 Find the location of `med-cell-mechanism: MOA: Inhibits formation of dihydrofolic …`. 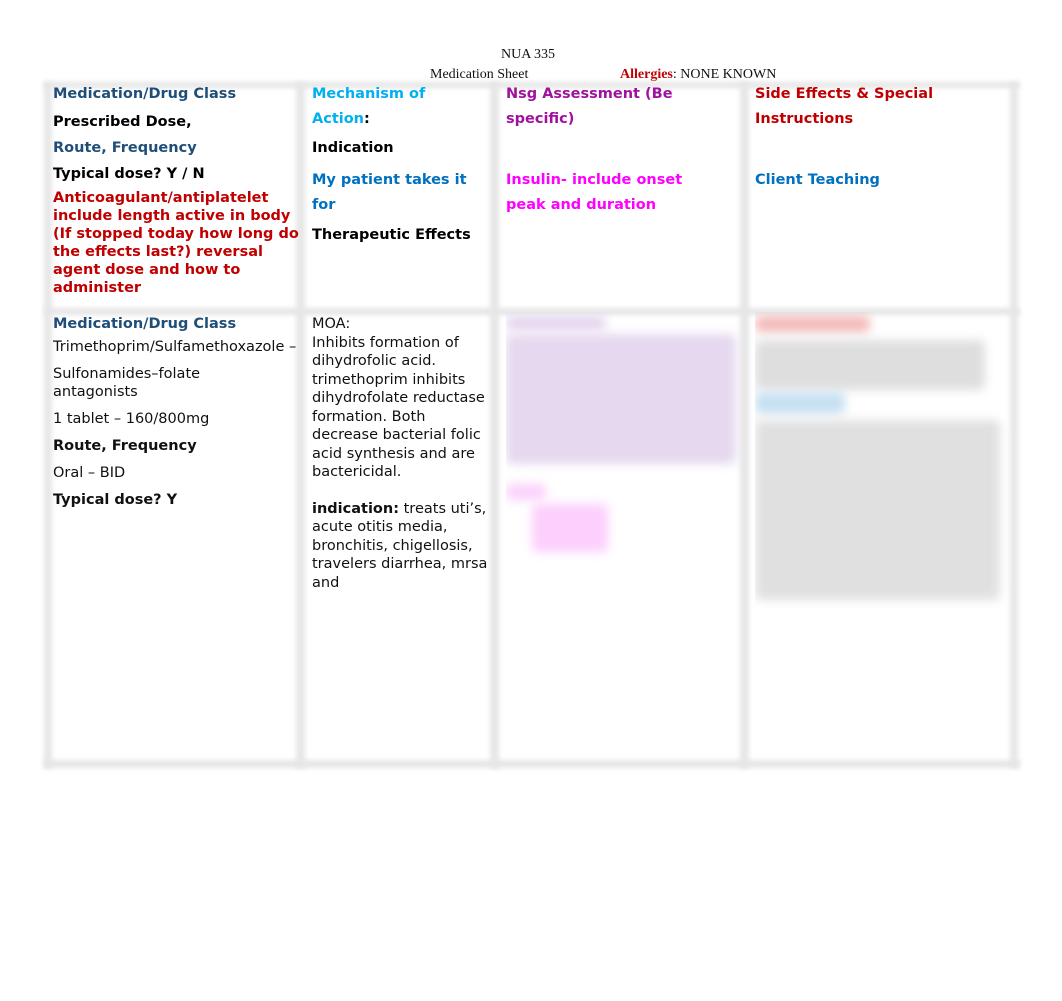

med-cell-mechanism: MOA: Inhibits formation of dihydrofolic … is located at coordinates (402, 457).